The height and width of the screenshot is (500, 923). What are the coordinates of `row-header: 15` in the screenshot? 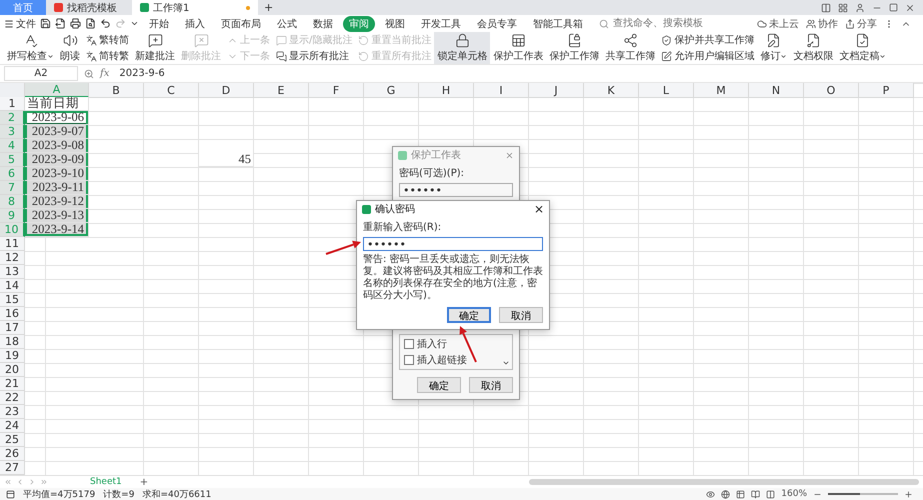 It's located at (12, 300).